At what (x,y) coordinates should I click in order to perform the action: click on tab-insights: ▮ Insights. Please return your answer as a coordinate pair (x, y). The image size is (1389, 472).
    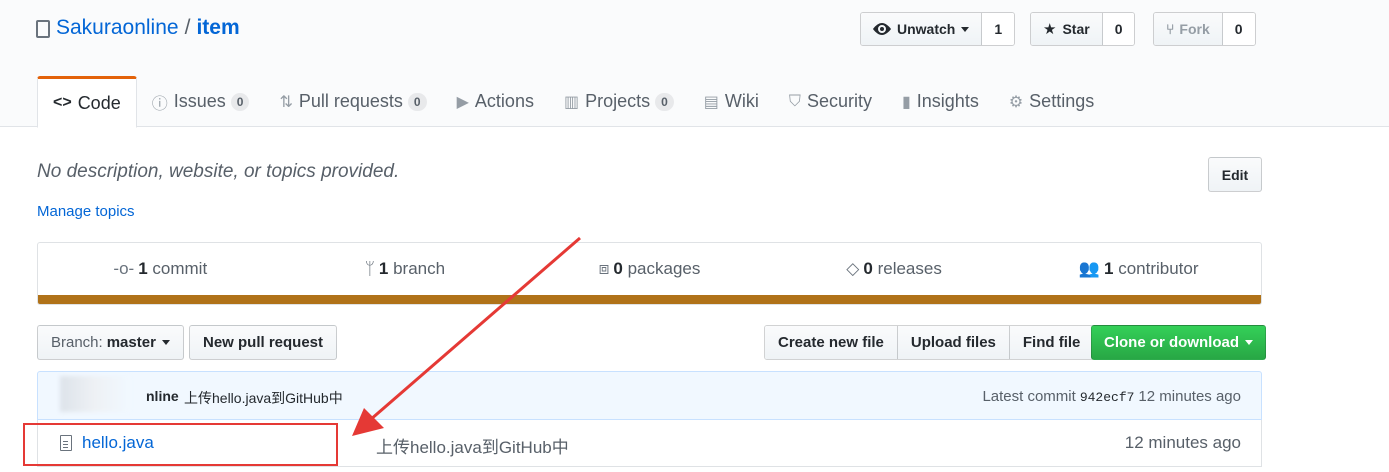
    Looking at the image, I should click on (940, 101).